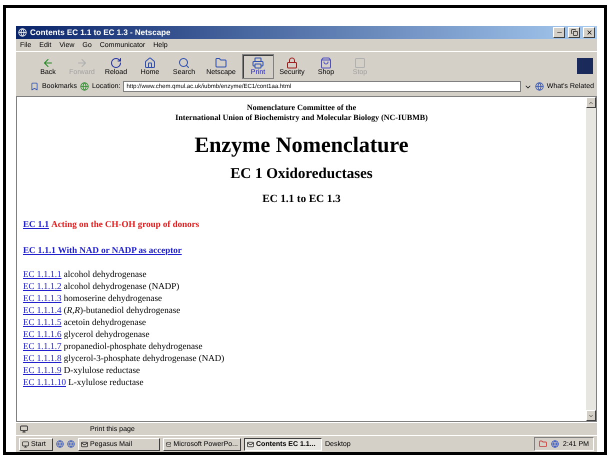  I want to click on folder-icon, so click(221, 62).